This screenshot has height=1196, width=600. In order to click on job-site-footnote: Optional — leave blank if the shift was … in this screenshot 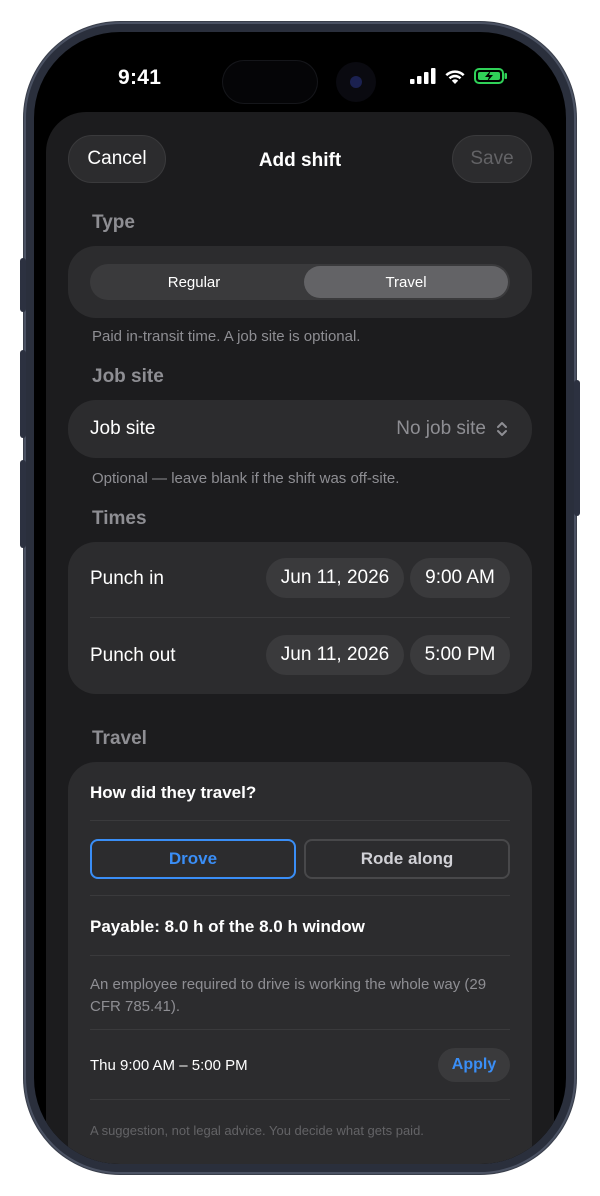, I will do `click(246, 478)`.